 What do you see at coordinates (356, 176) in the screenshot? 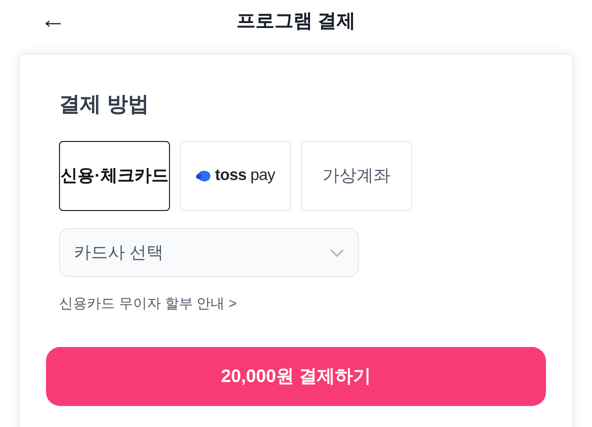
I see `payment-method-tab: 가상계좌` at bounding box center [356, 176].